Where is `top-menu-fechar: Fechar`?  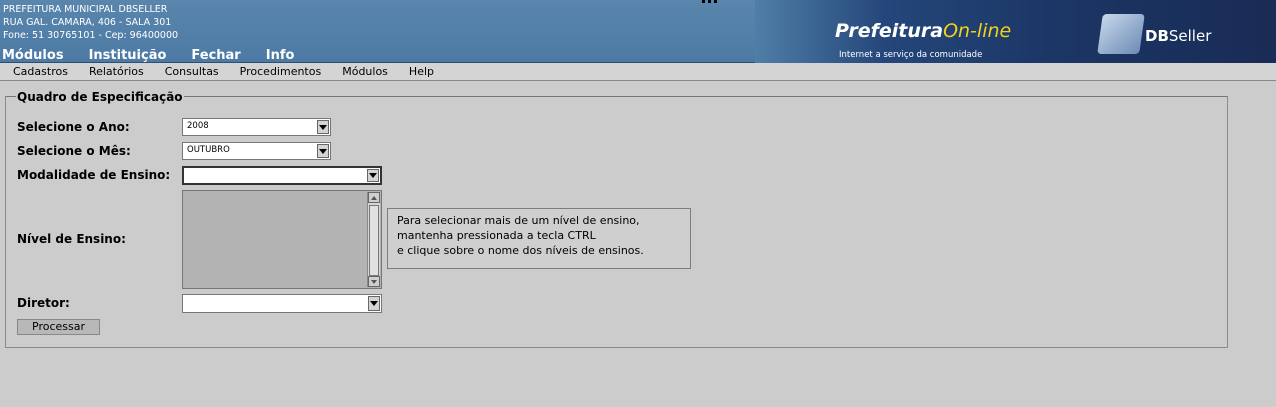 top-menu-fechar: Fechar is located at coordinates (215, 56).